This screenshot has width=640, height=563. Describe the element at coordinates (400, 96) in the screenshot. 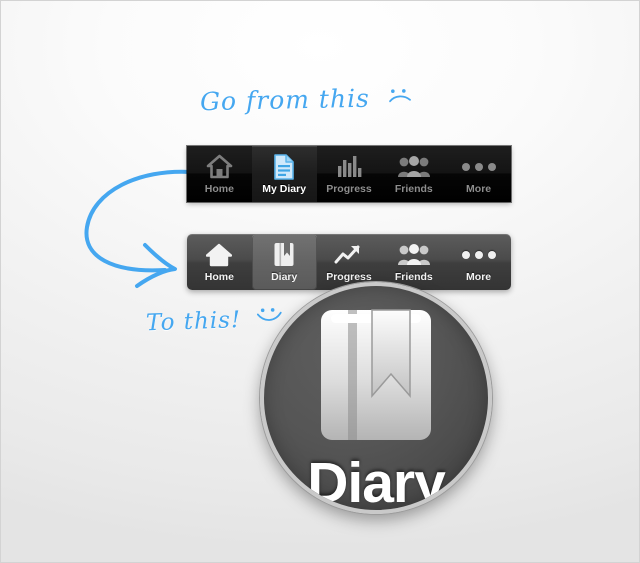

I see `sad-face-icon` at that location.